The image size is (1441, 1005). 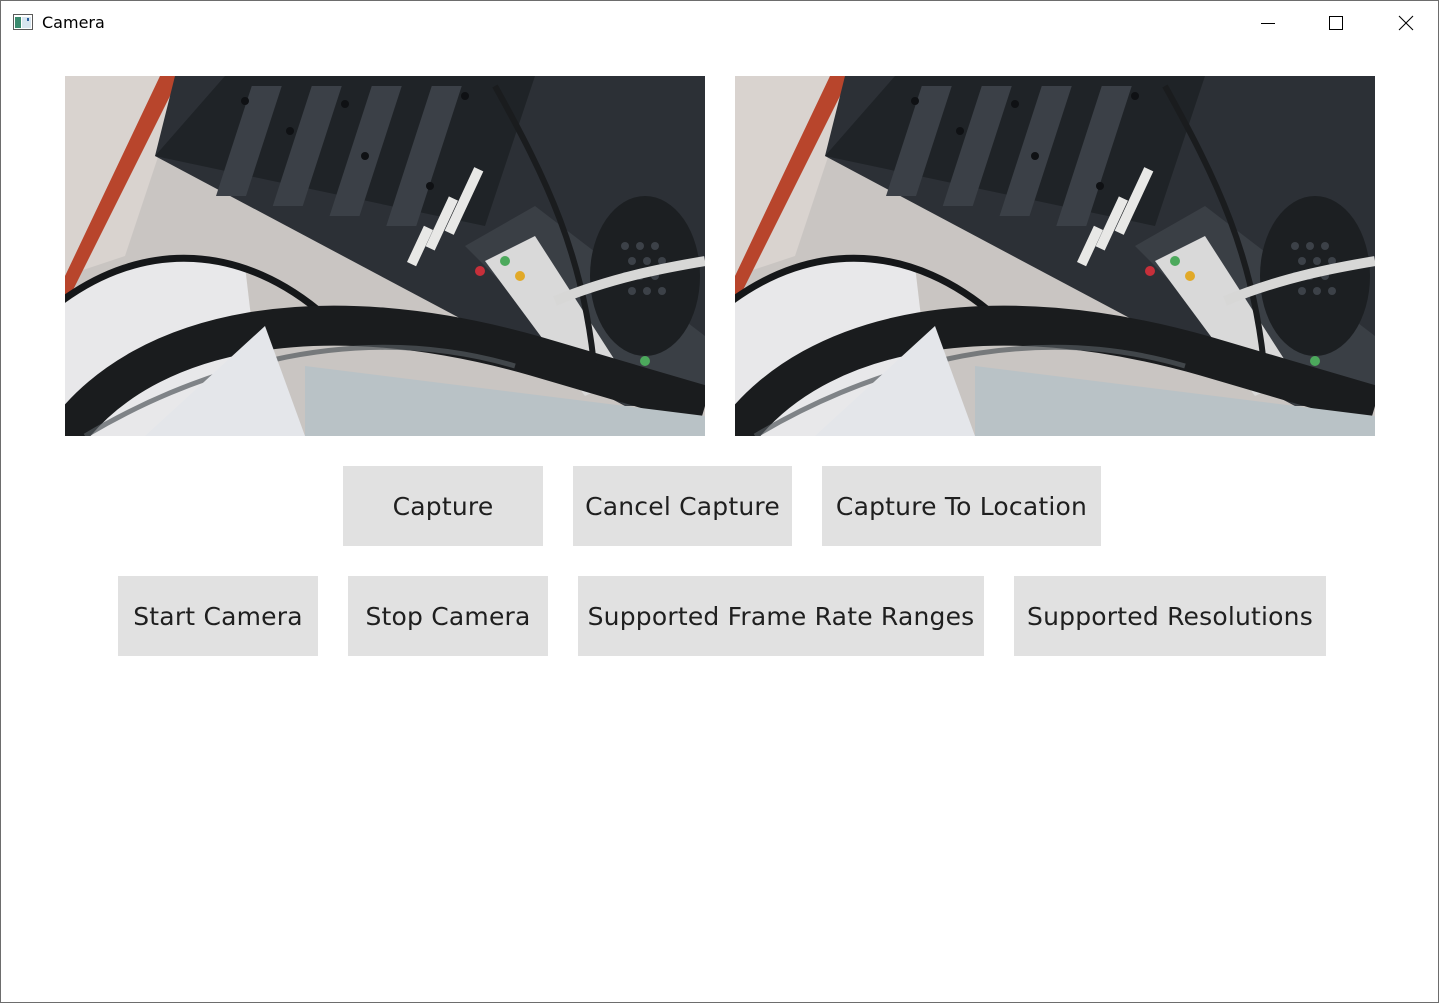 I want to click on capture-button: Capture, so click(x=443, y=506).